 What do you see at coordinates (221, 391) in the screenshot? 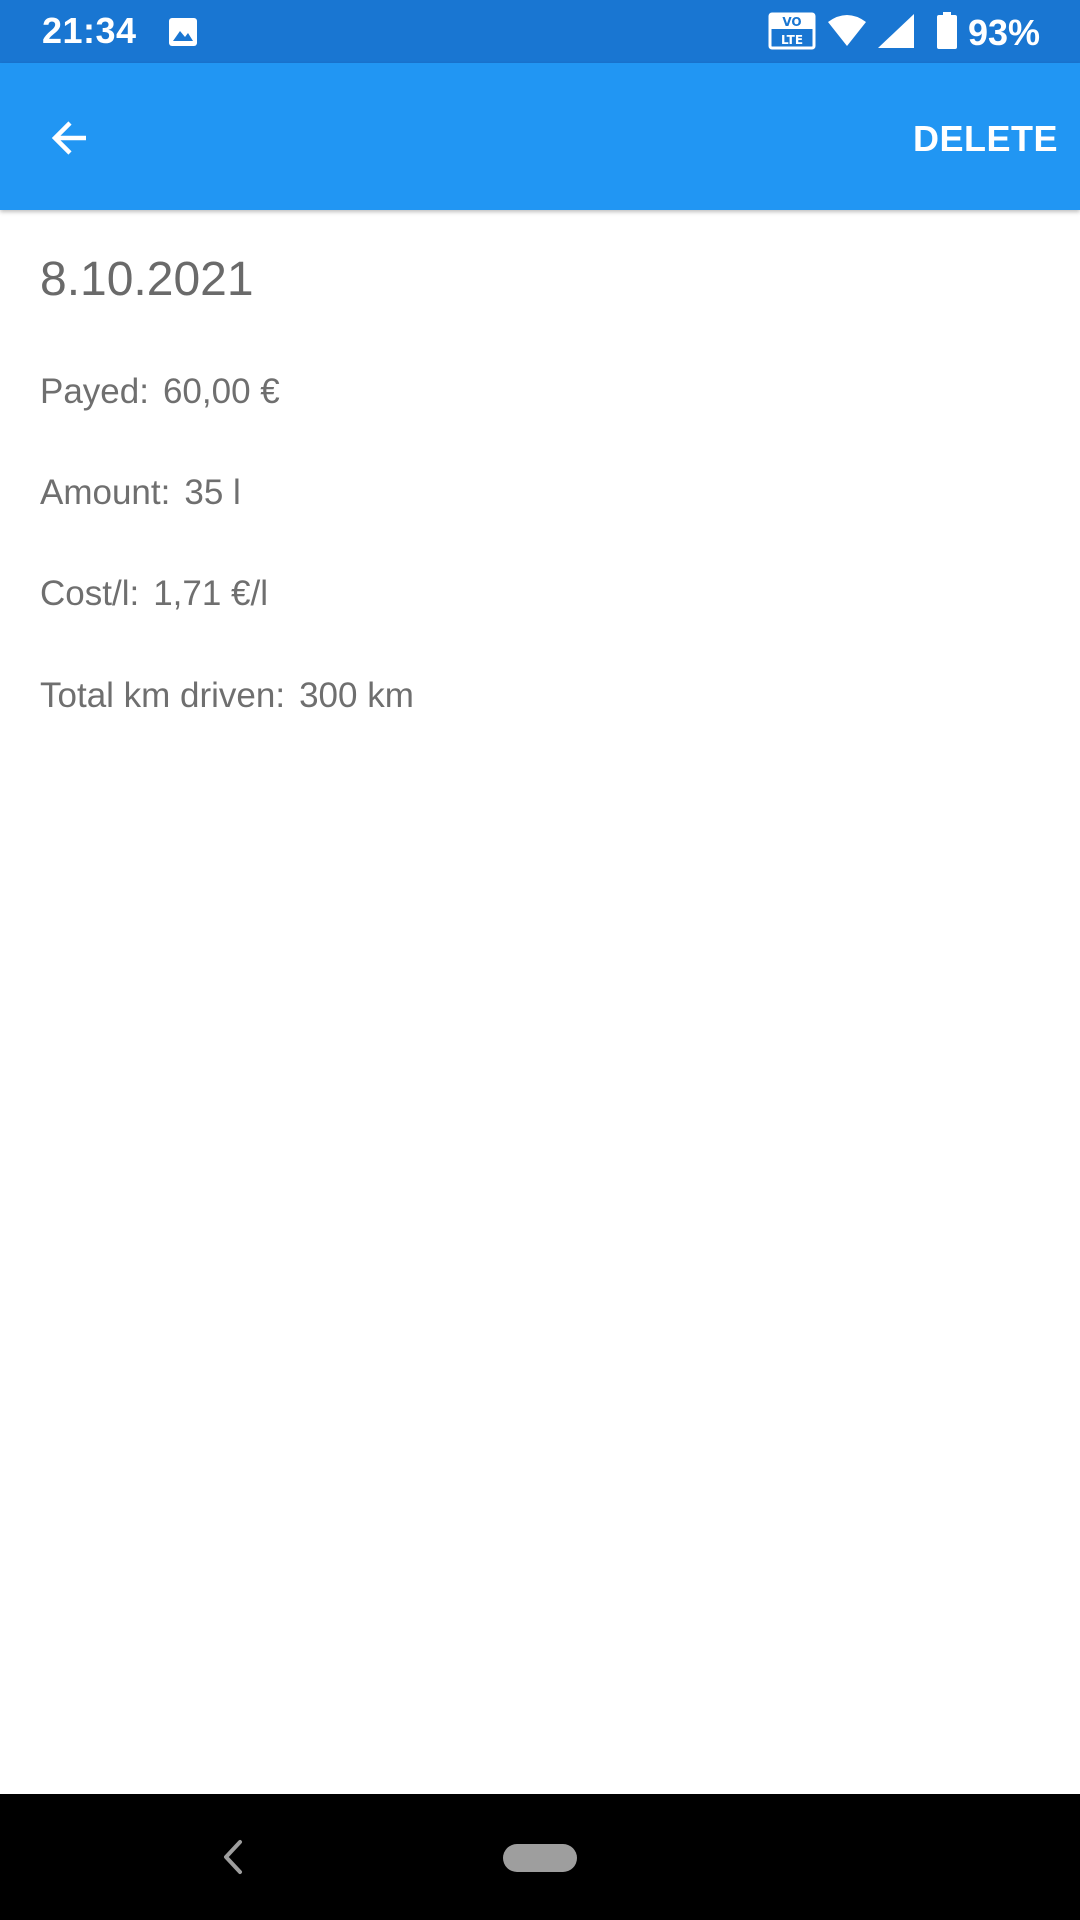
I see `payed-value: 60,00 €` at bounding box center [221, 391].